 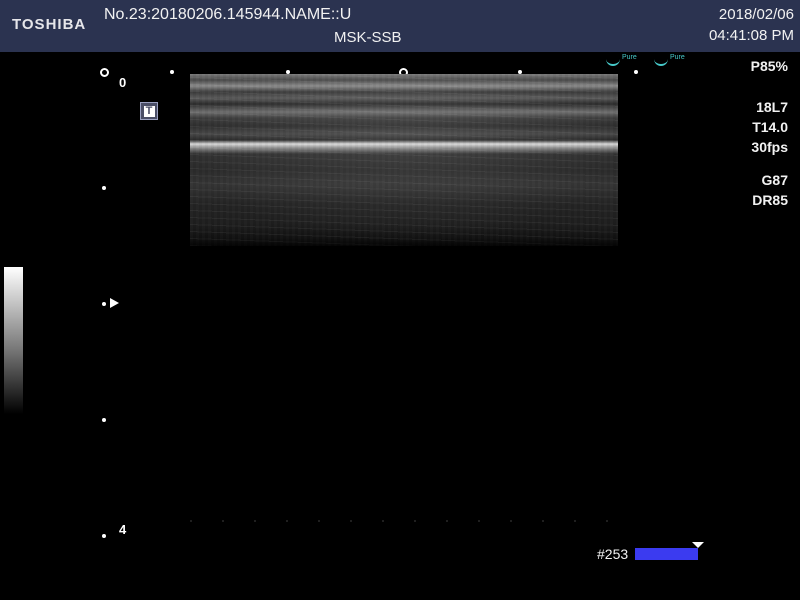 What do you see at coordinates (13, 340) in the screenshot?
I see `grayscale-bar` at bounding box center [13, 340].